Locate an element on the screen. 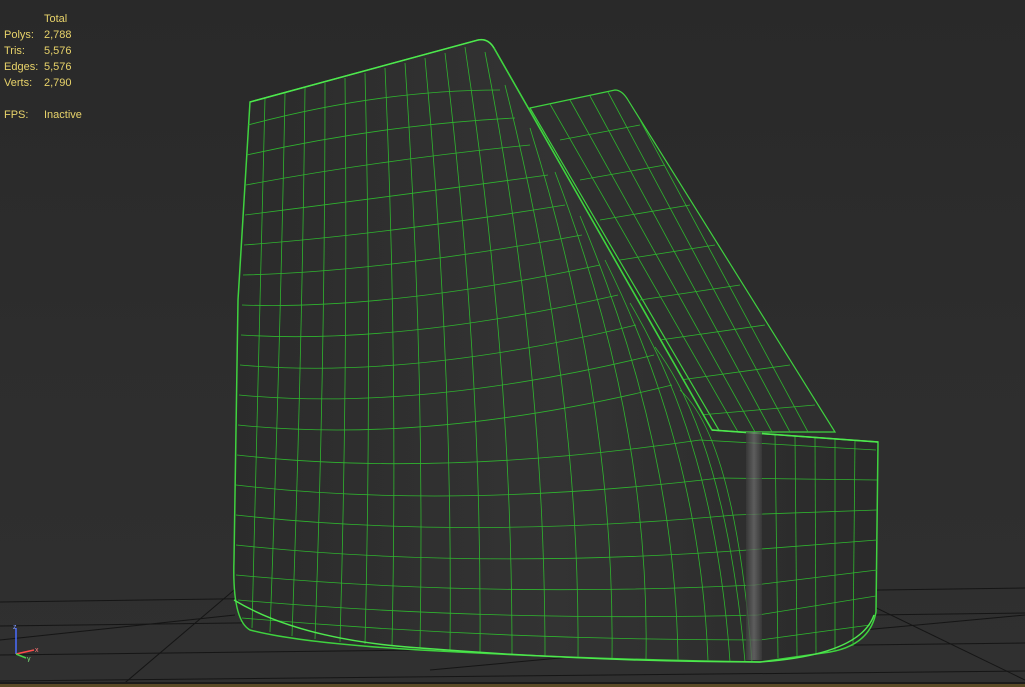 Image resolution: width=1025 pixels, height=687 pixels. axis-gizmo-icon: z x y is located at coordinates (26, 643).